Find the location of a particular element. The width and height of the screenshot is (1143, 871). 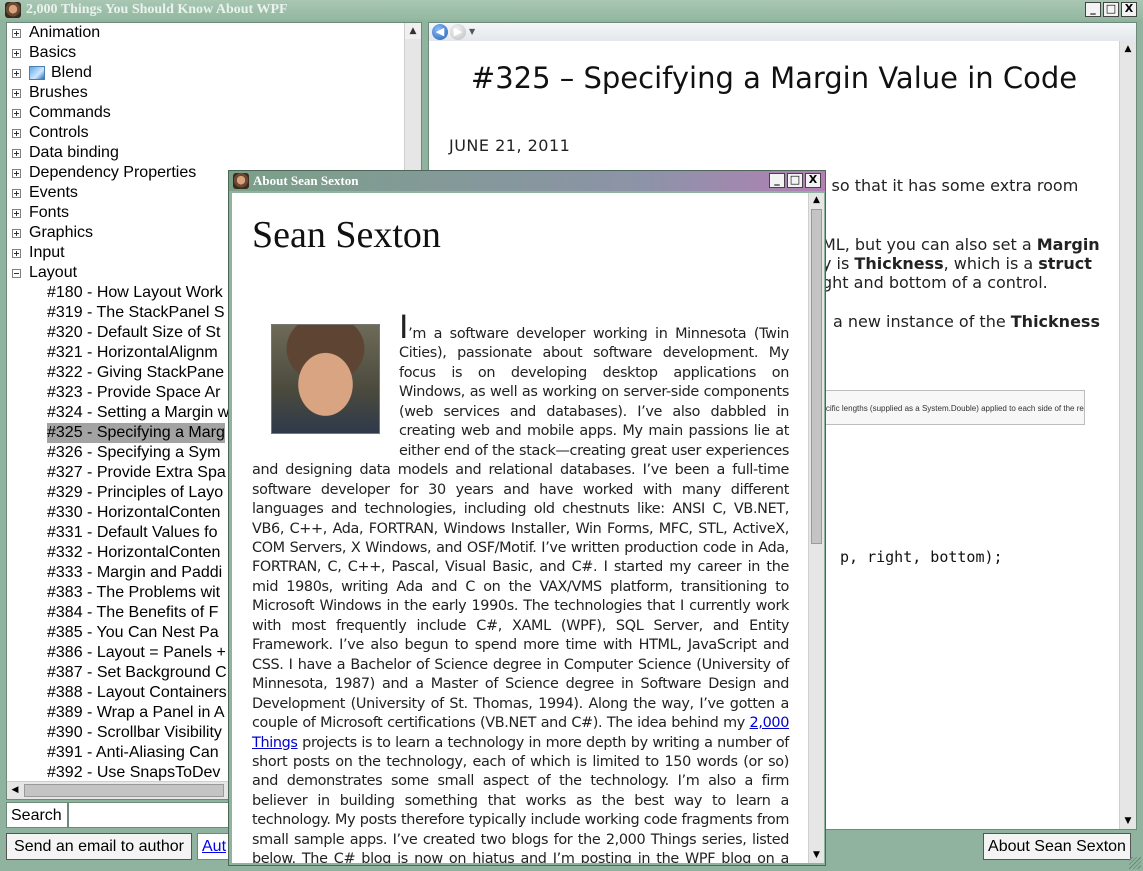

forward-arrow-icon: ▶ is located at coordinates (458, 32).